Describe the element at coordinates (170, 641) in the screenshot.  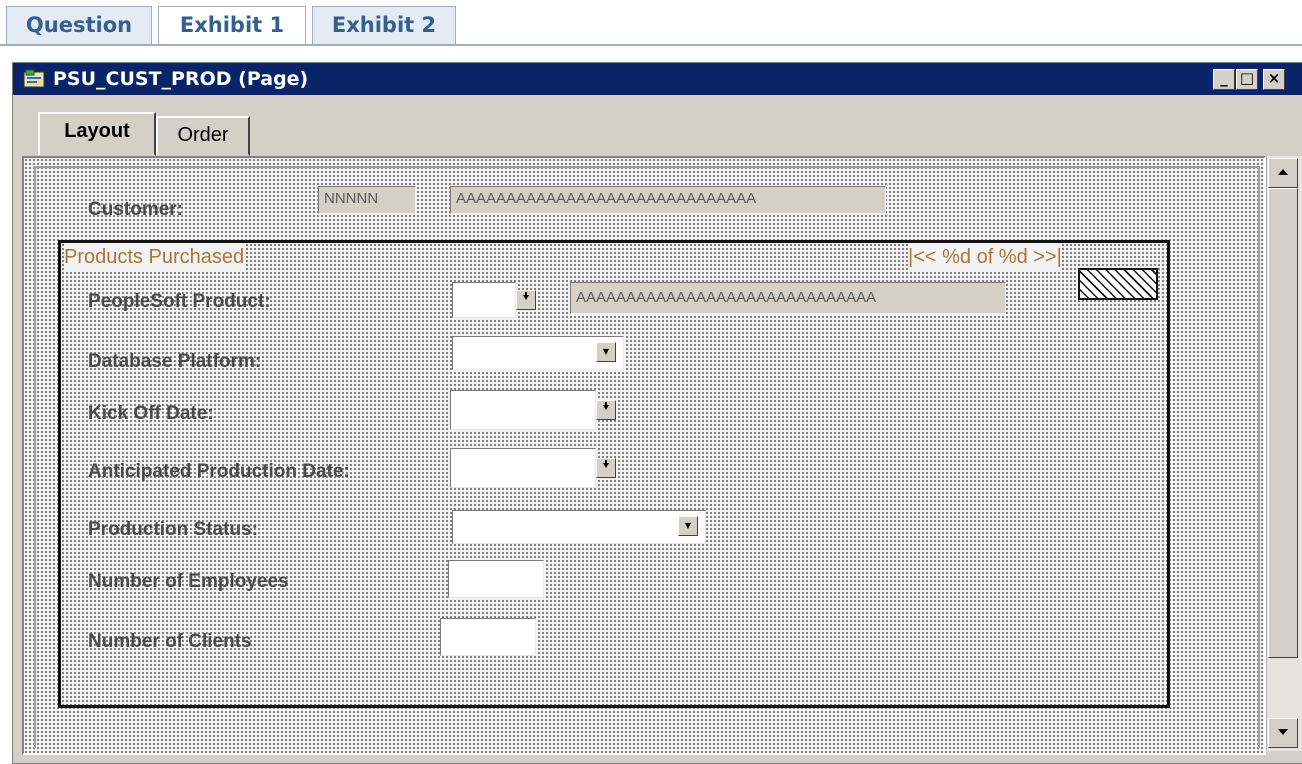
I see `number-of-clients-label: Number of Clients` at that location.